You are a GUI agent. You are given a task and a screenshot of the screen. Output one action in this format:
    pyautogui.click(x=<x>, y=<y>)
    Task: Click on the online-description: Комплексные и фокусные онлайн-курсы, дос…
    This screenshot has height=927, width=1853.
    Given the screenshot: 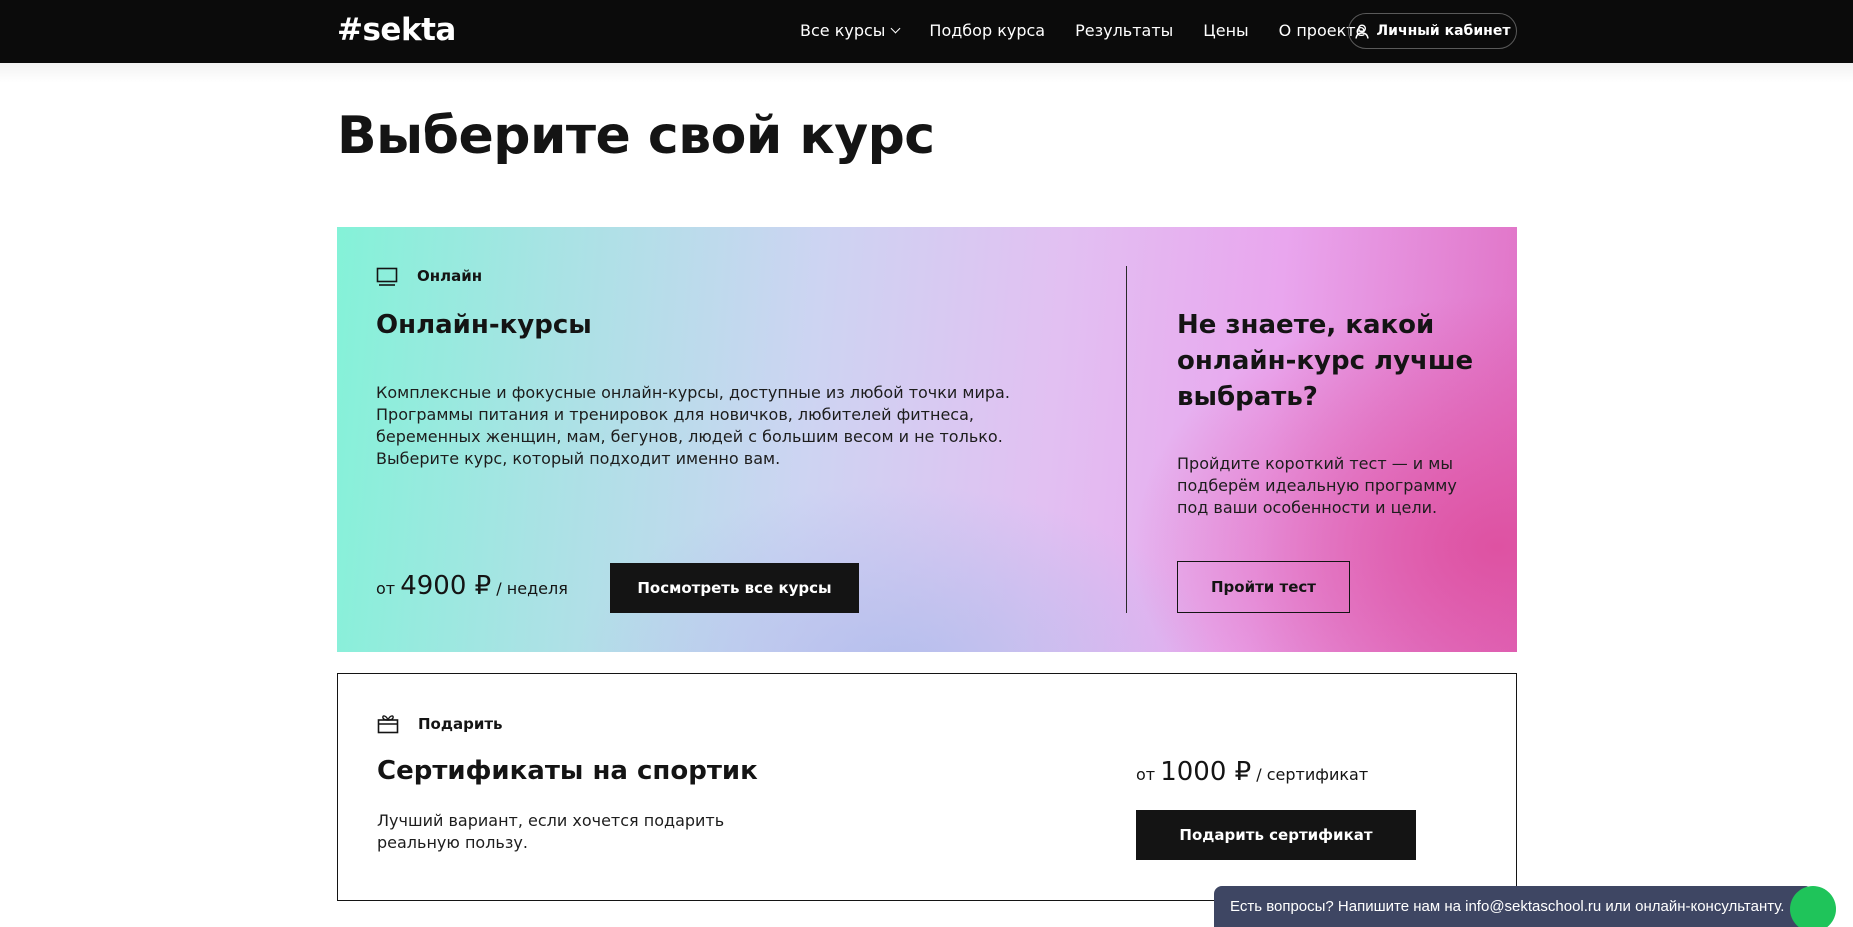 What is the action you would take?
    pyautogui.click(x=693, y=425)
    